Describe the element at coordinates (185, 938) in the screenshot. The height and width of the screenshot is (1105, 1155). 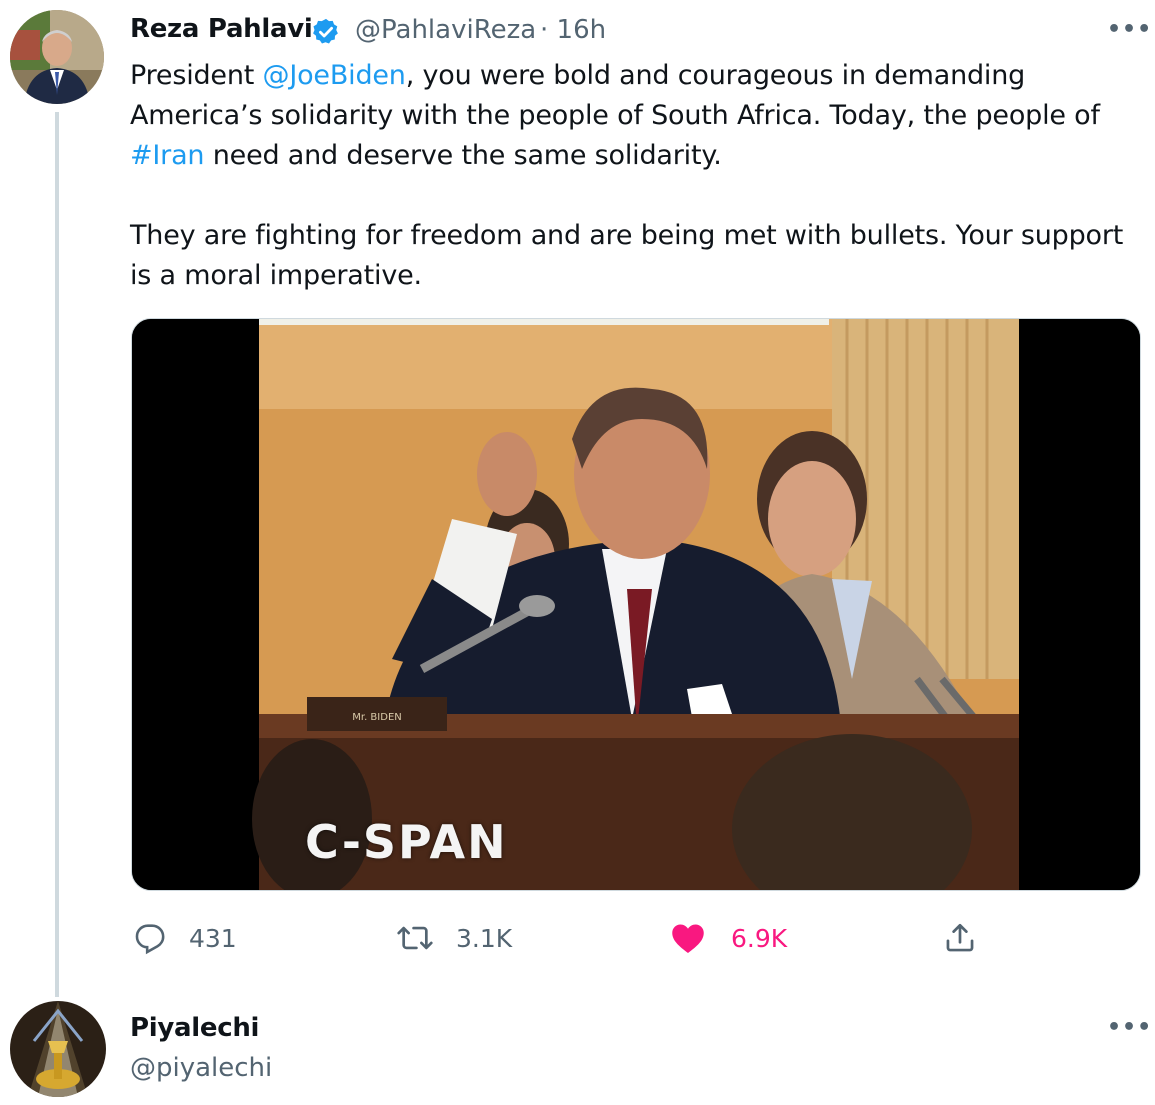
I see `reply-button: 431` at that location.